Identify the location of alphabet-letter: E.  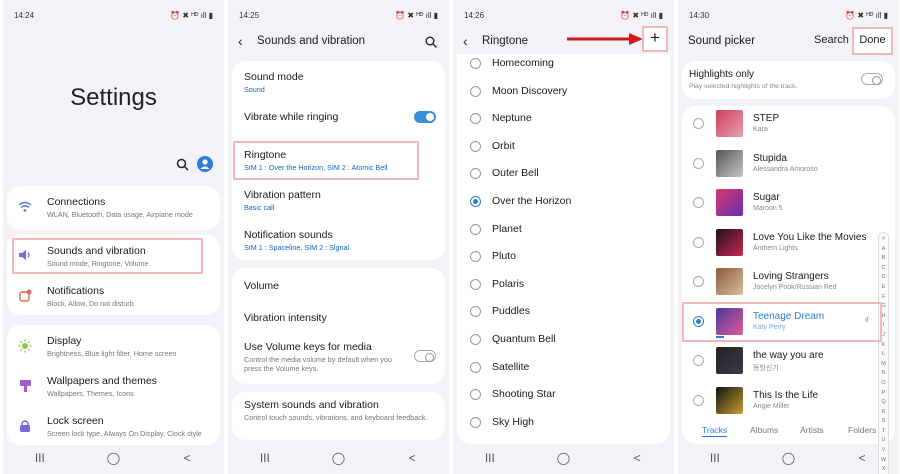
(884, 288).